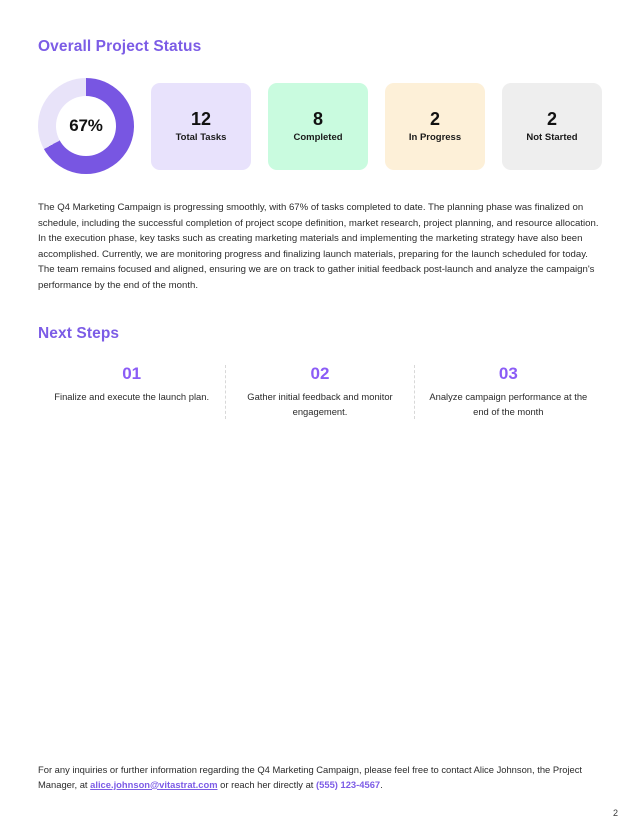 Image resolution: width=640 pixels, height=828 pixels. I want to click on stat-card-not-started: 2 Not Started, so click(552, 126).